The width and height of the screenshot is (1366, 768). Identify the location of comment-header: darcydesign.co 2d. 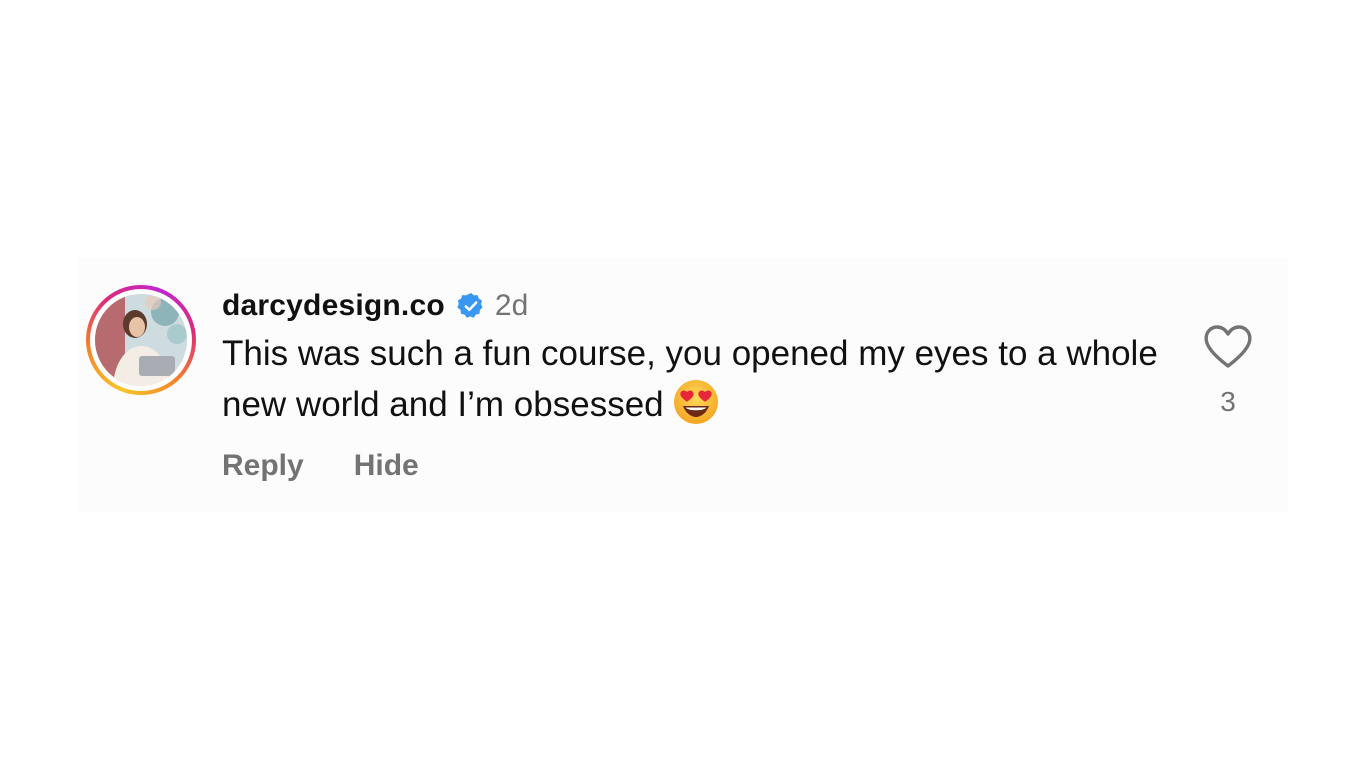
(712, 306).